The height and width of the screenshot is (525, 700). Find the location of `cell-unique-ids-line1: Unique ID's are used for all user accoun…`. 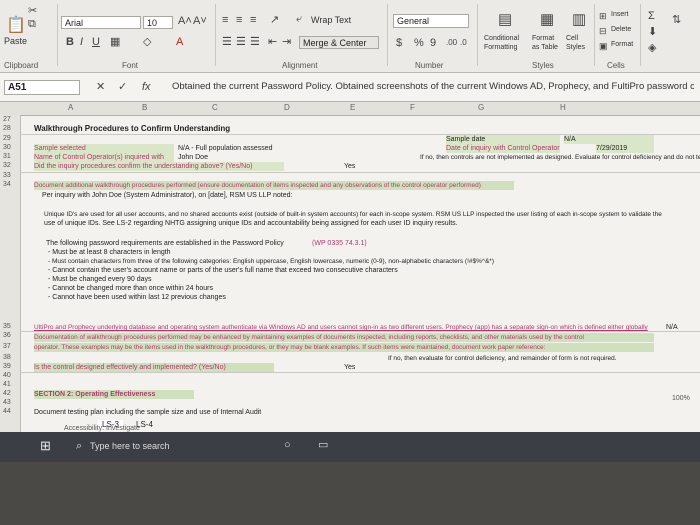

cell-unique-ids-line1: Unique ID's are used for all user accoun… is located at coordinates (369, 214).